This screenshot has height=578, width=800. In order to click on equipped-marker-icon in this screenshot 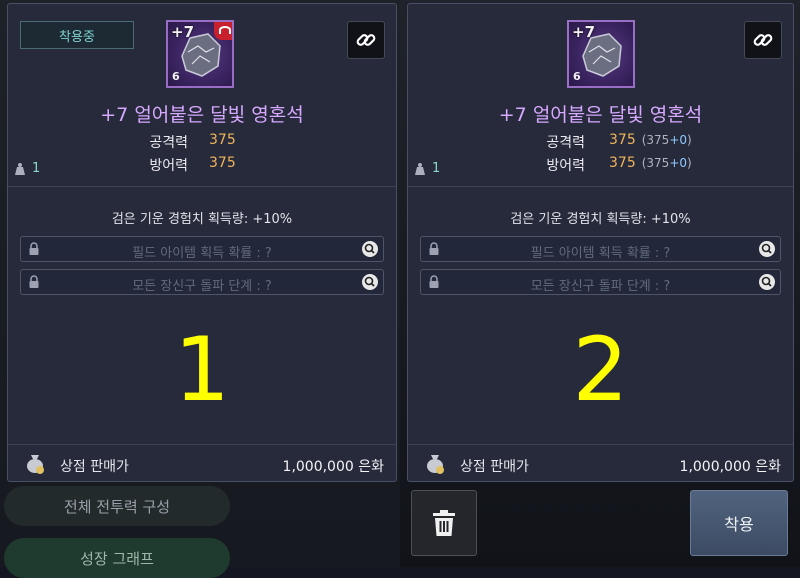, I will do `click(223, 31)`.